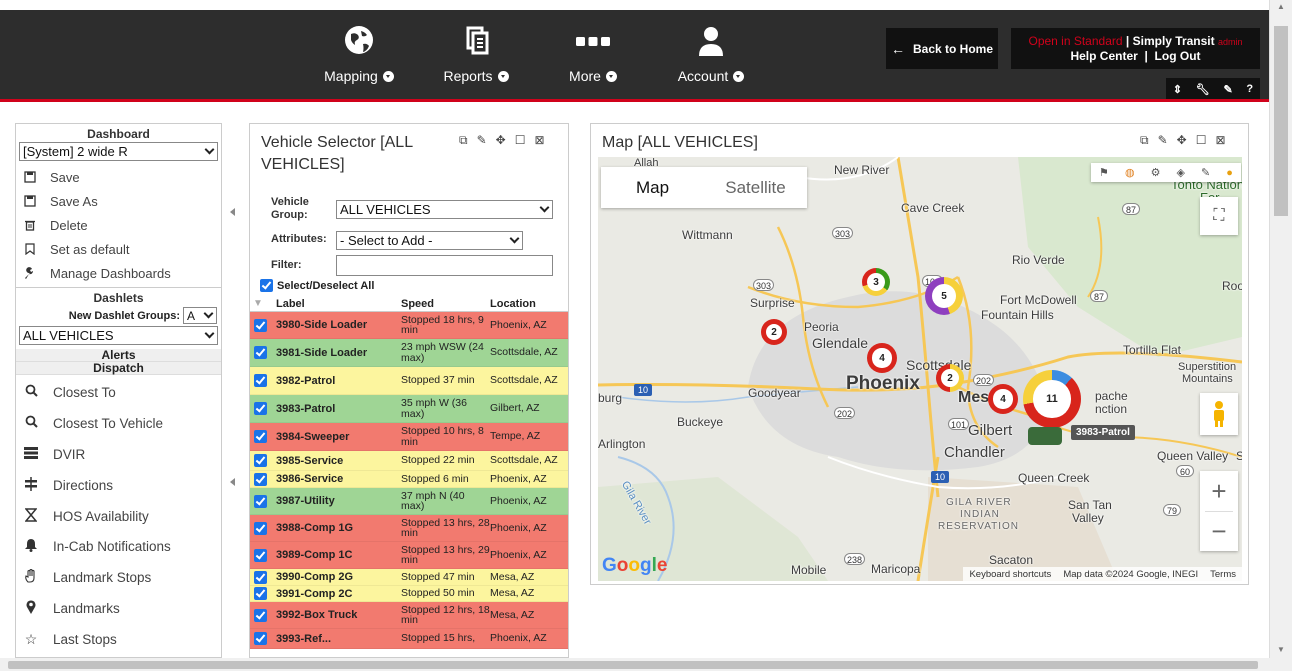 Image resolution: width=1292 pixels, height=671 pixels. What do you see at coordinates (118, 273) in the screenshot?
I see `manage-dashboards-button: Manage Dashboards` at bounding box center [118, 273].